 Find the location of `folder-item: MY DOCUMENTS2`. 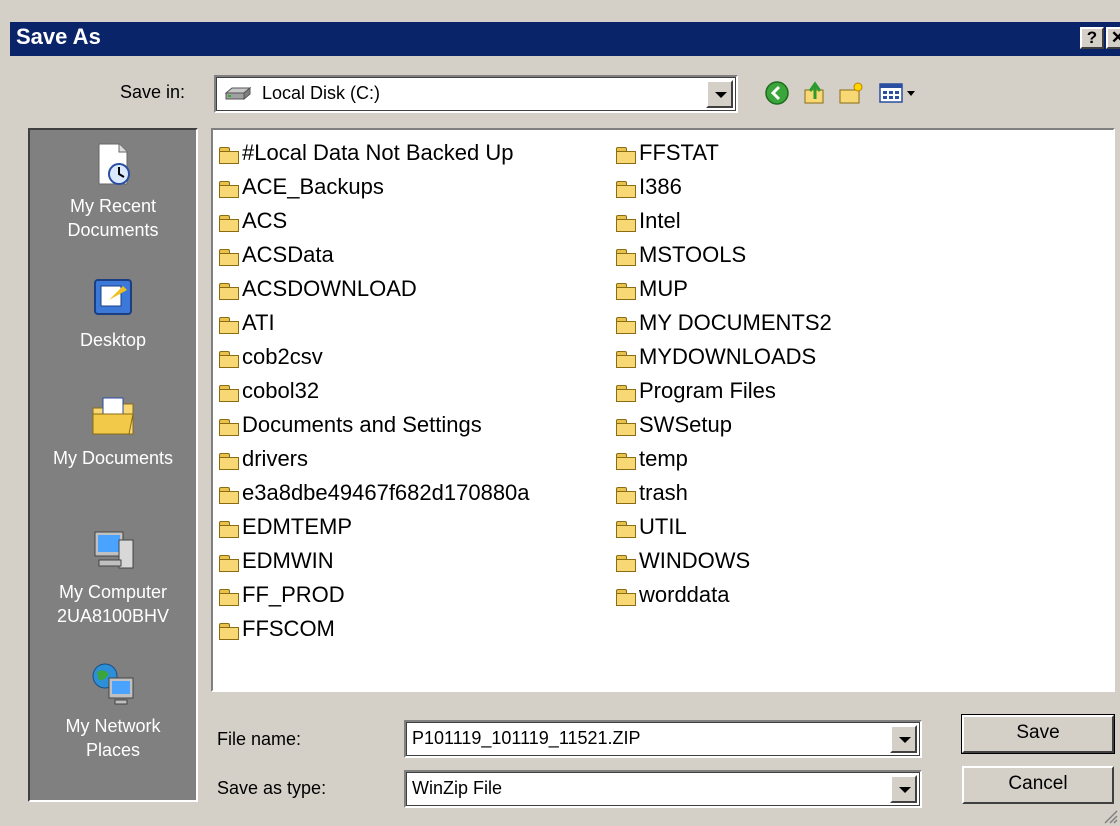

folder-item: MY DOCUMENTS2 is located at coordinates (724, 323).